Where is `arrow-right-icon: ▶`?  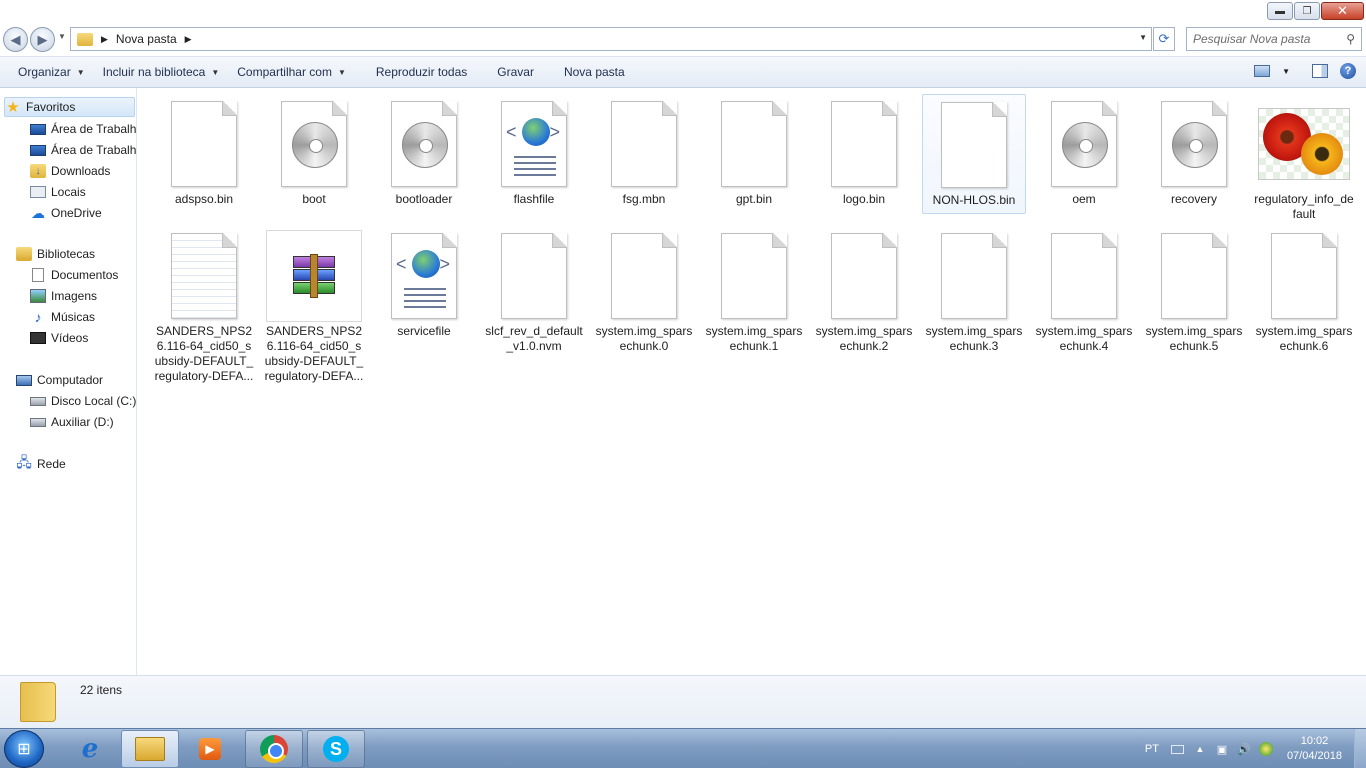
arrow-right-icon: ▶ is located at coordinates (42, 39).